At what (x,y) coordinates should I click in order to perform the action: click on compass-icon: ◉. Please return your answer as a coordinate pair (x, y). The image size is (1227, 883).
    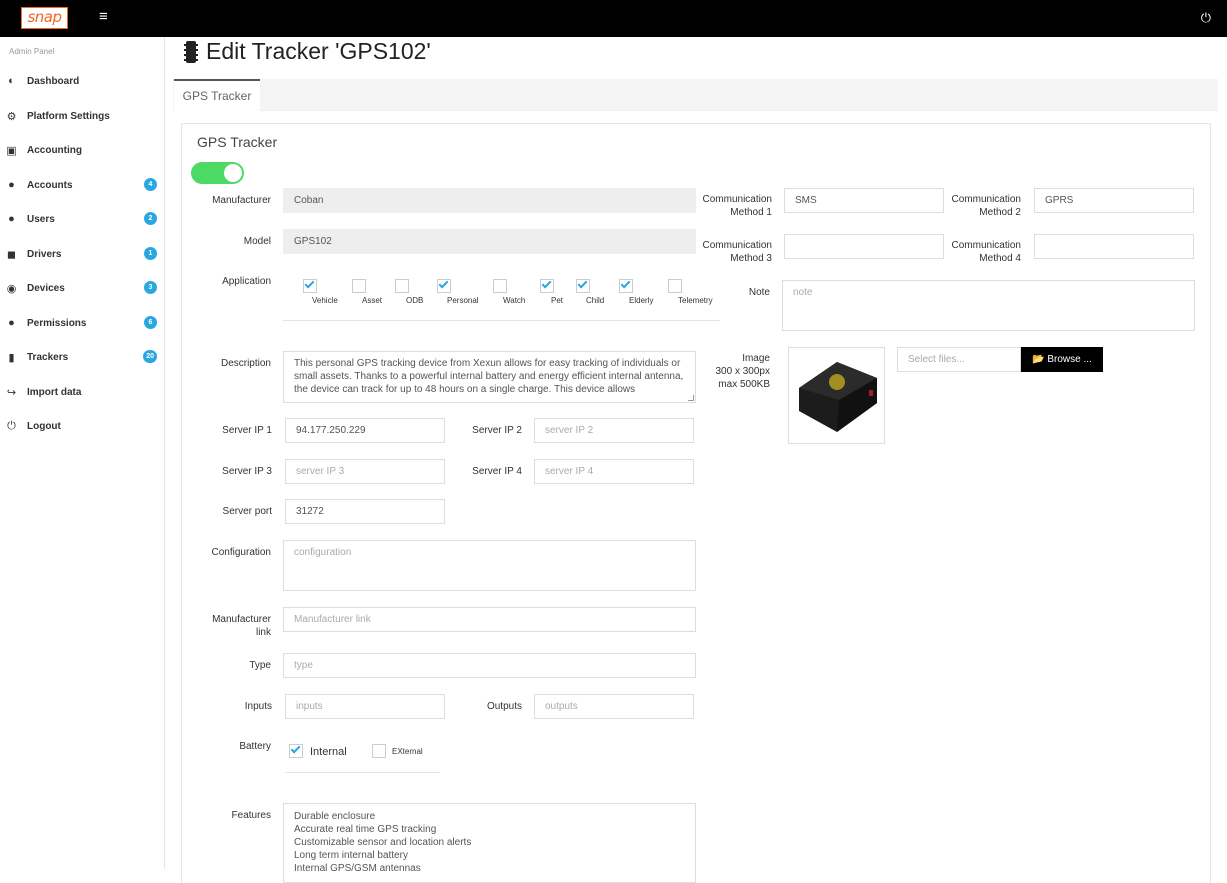
    Looking at the image, I should click on (11, 288).